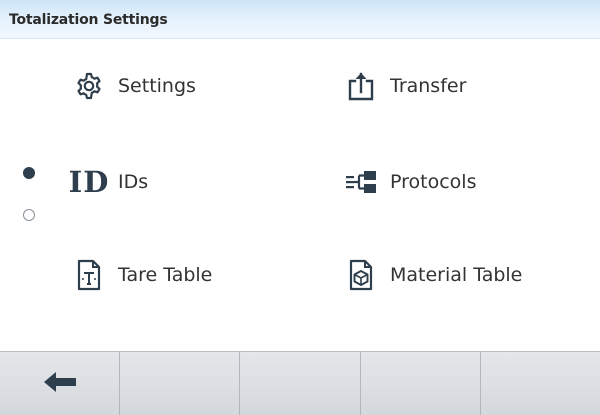 Image resolution: width=600 pixels, height=415 pixels. I want to click on gear-icon, so click(89, 86).